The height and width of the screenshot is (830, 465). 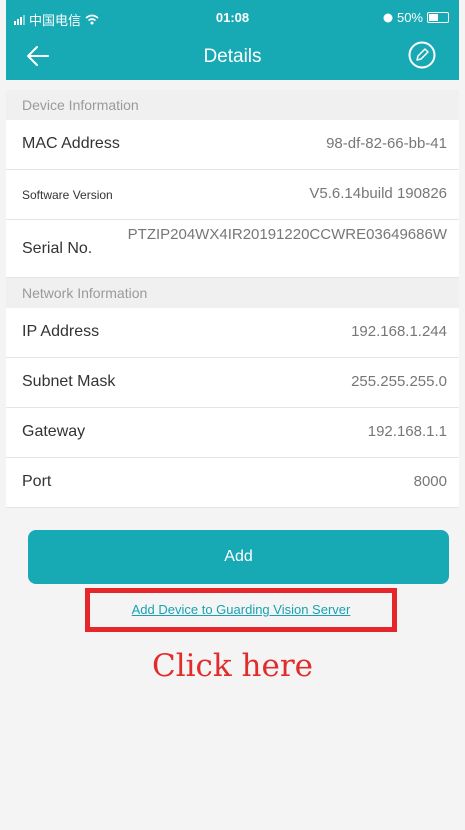 I want to click on pencil-circle-icon, so click(x=422, y=55).